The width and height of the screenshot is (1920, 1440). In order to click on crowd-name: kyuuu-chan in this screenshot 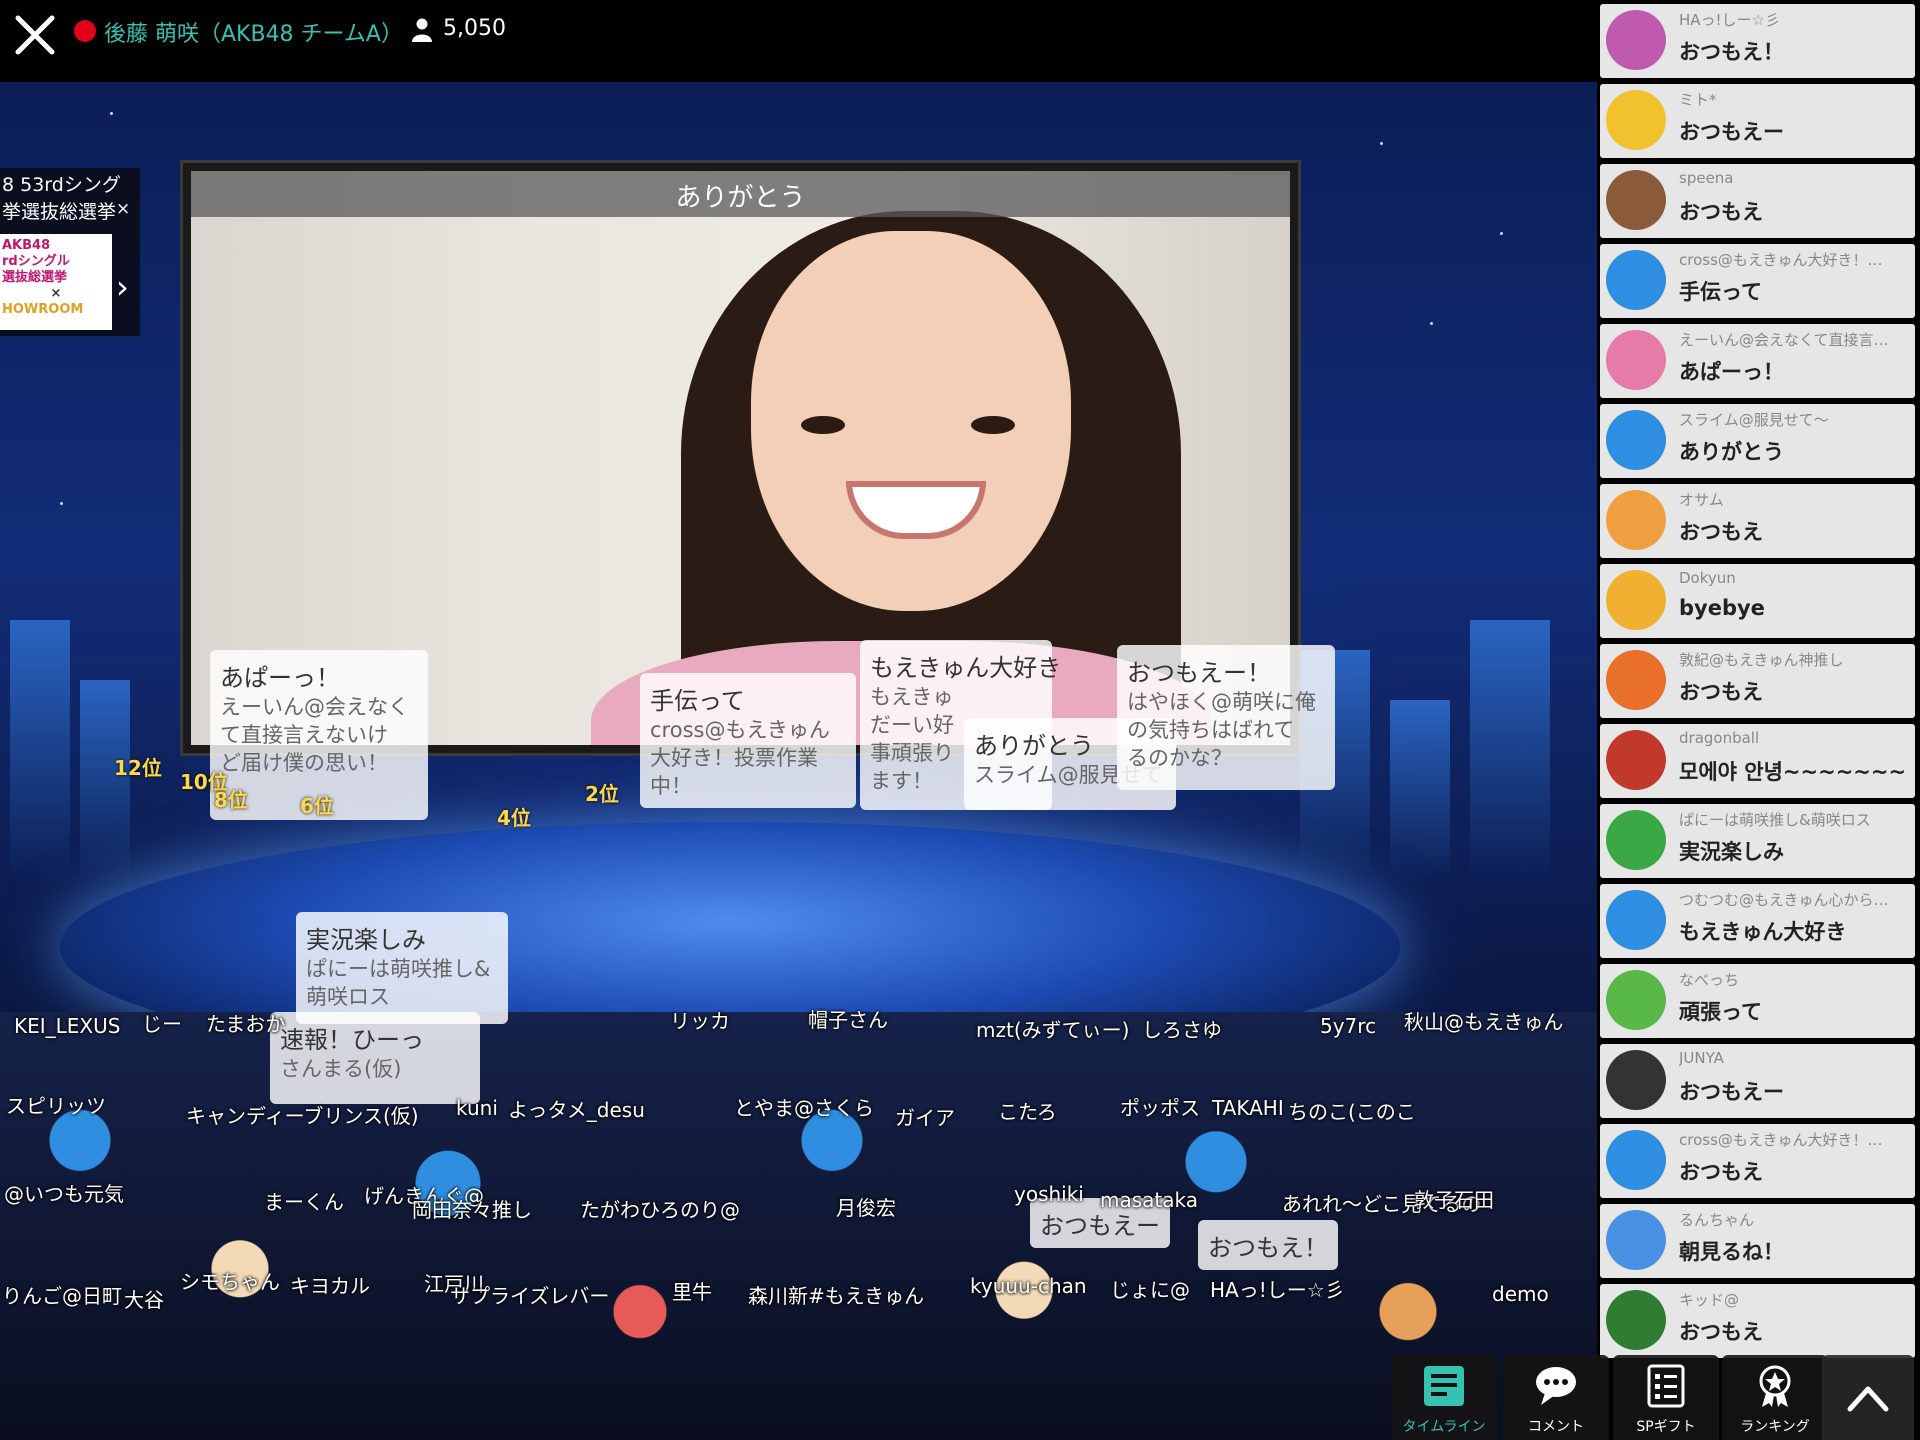, I will do `click(1028, 1286)`.